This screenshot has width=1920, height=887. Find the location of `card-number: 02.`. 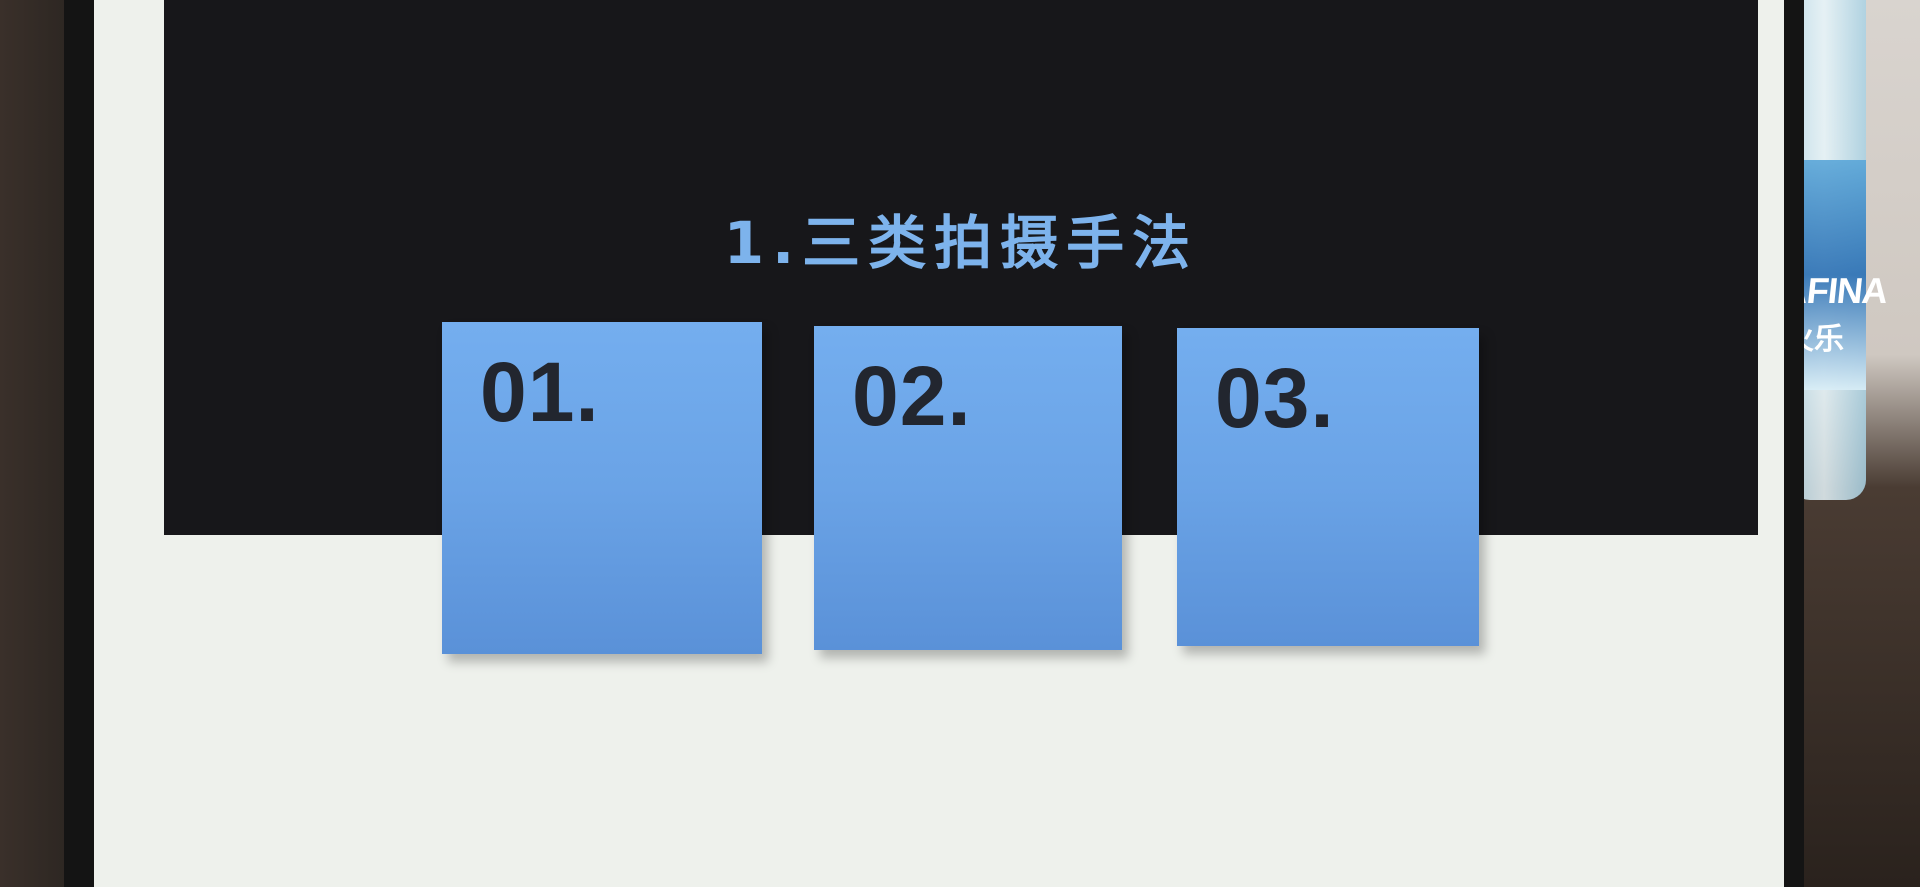

card-number: 02. is located at coordinates (912, 396).